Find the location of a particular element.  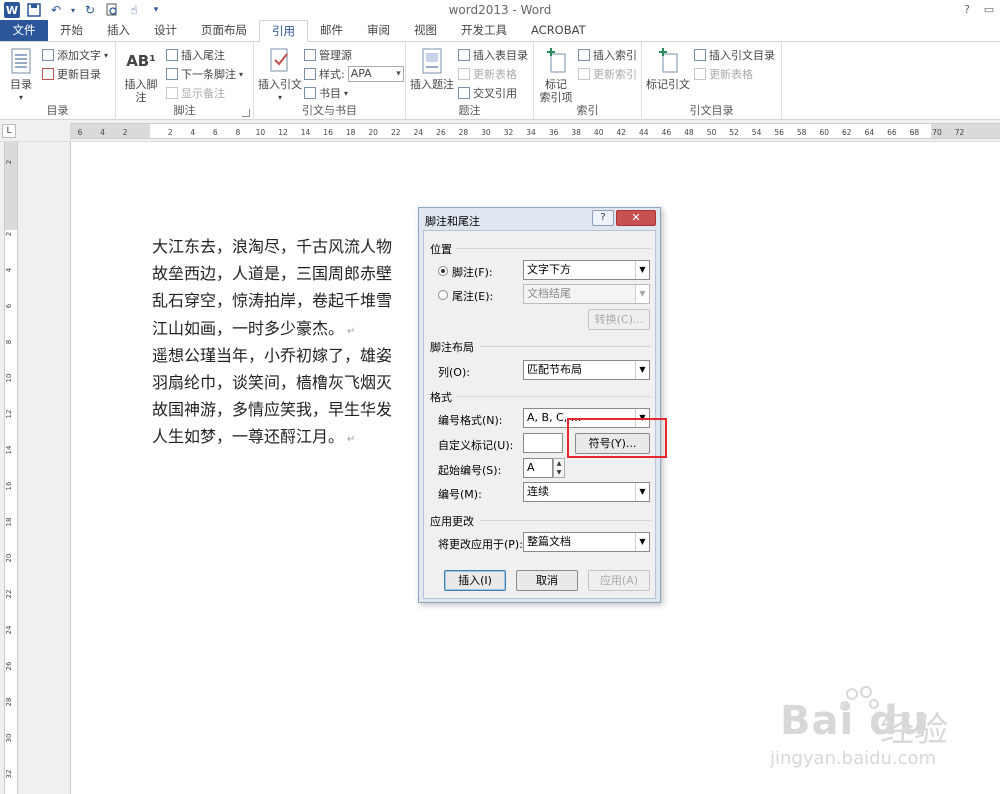

update-table-icon is located at coordinates (464, 74).